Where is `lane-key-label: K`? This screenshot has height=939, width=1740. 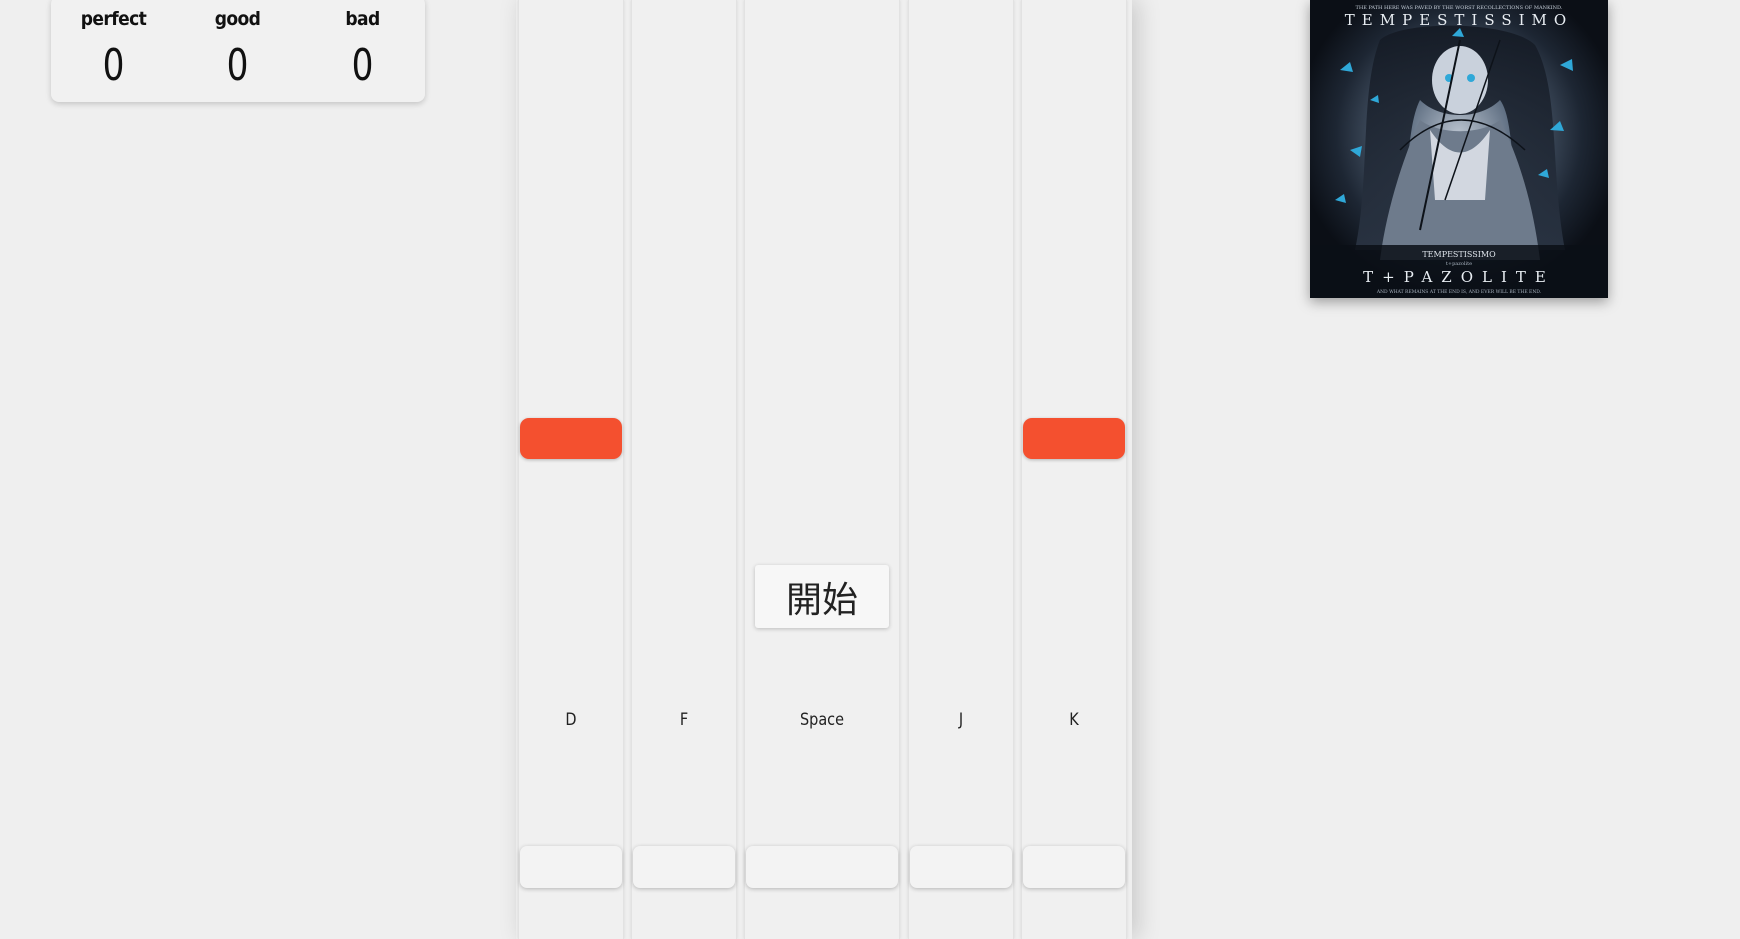
lane-key-label: K is located at coordinates (1074, 720).